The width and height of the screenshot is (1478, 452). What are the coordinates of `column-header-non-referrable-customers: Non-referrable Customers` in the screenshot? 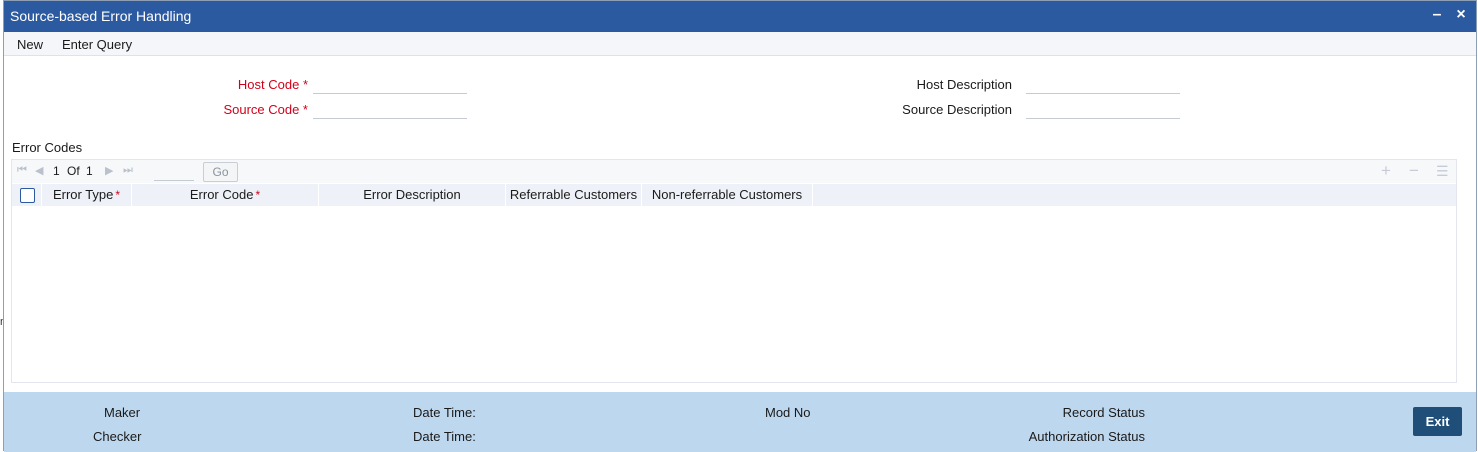 It's located at (727, 195).